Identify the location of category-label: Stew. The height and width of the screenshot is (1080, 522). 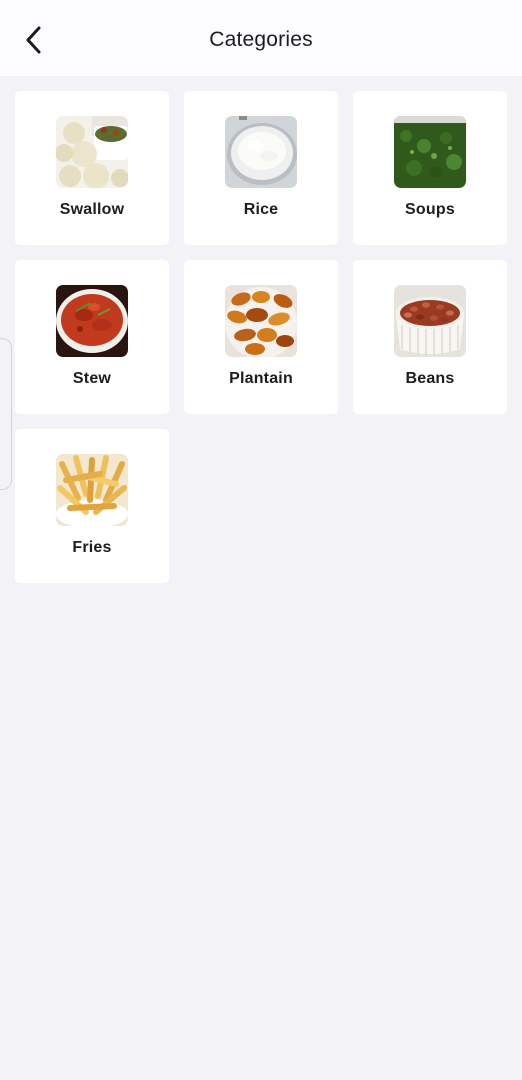
(92, 378).